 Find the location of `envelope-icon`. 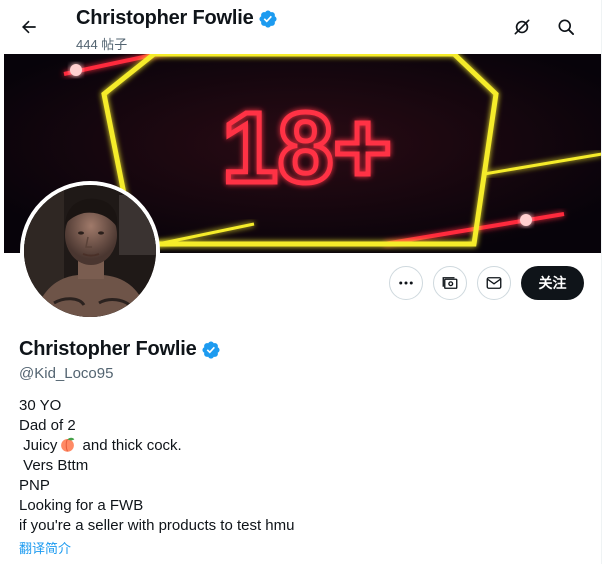

envelope-icon is located at coordinates (494, 283).